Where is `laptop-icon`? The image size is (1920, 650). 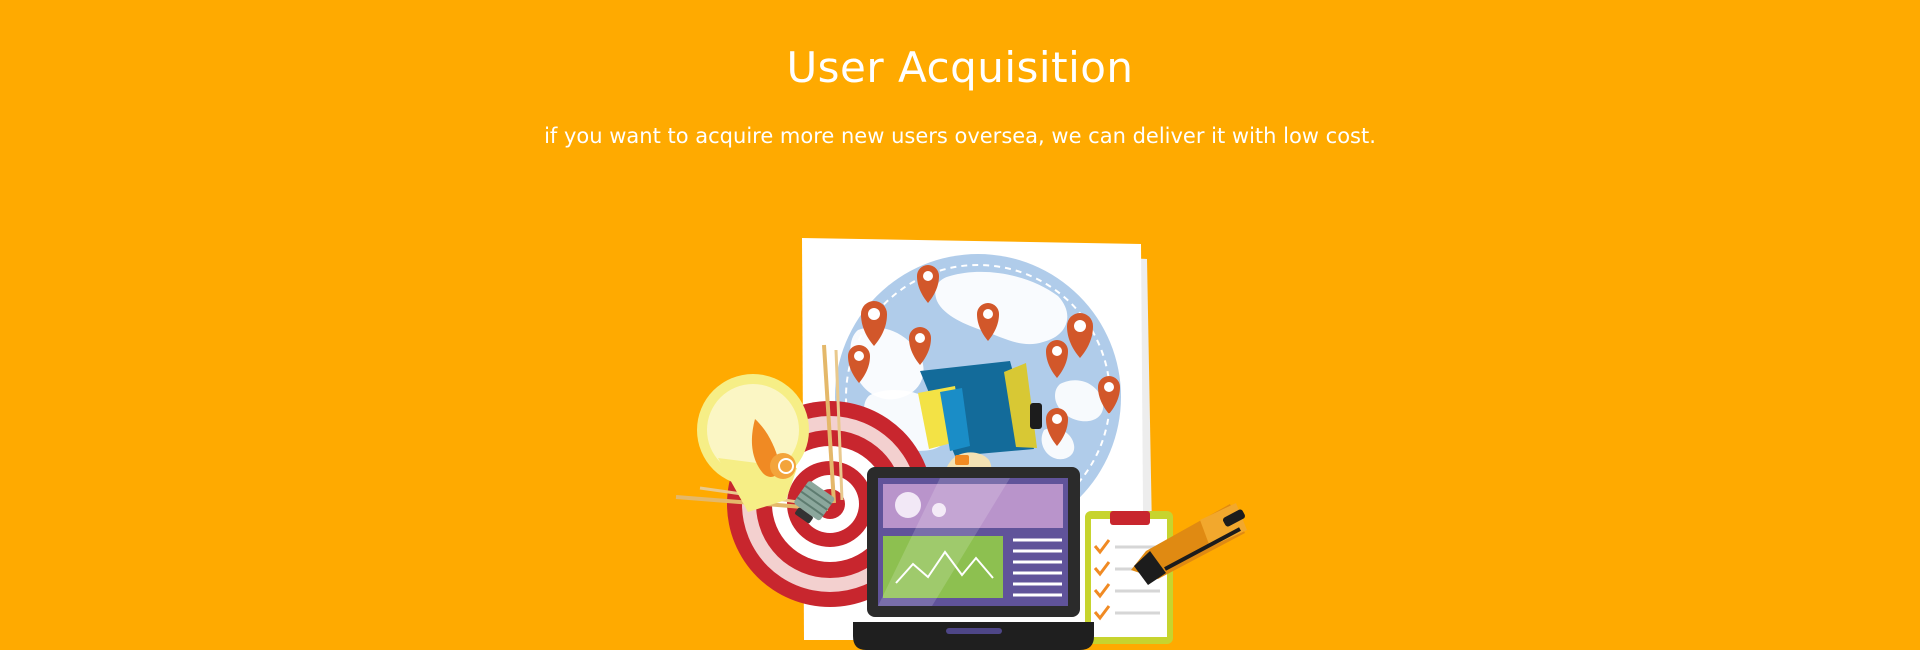 laptop-icon is located at coordinates (973, 558).